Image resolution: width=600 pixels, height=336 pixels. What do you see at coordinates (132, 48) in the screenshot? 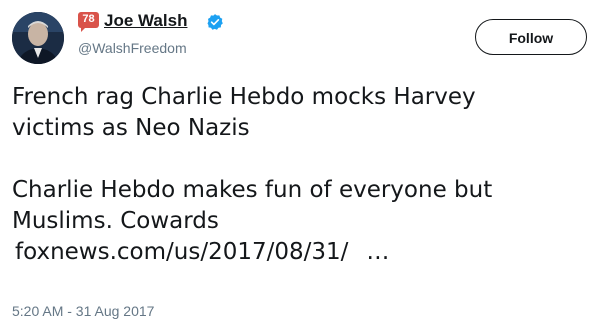
I see `author-handle: @WalshFreedom` at bounding box center [132, 48].